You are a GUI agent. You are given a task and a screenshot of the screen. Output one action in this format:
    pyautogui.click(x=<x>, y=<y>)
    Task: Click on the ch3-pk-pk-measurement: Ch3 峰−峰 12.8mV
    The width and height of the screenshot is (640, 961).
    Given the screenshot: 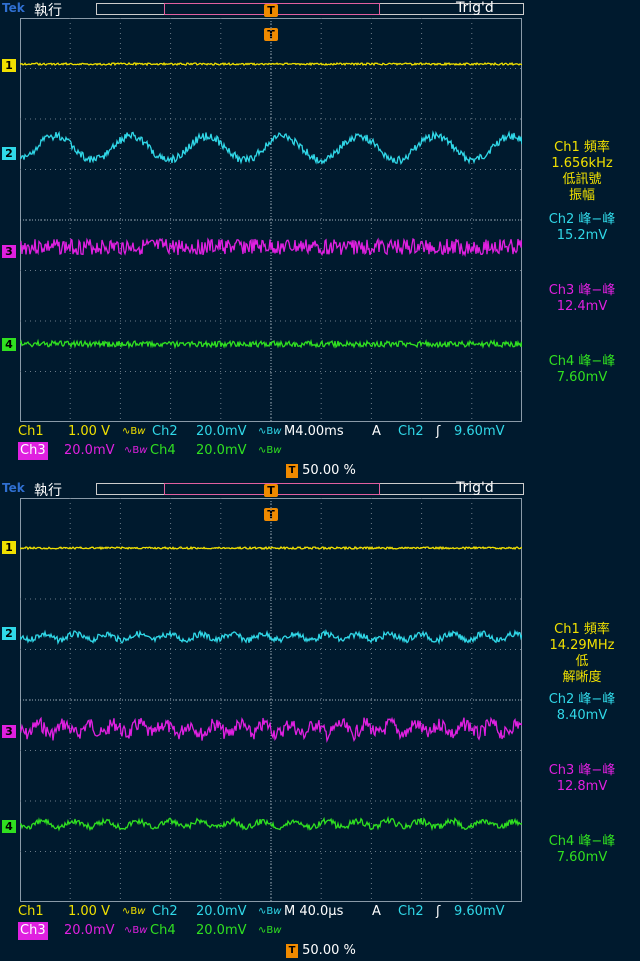 What is the action you would take?
    pyautogui.click(x=582, y=778)
    